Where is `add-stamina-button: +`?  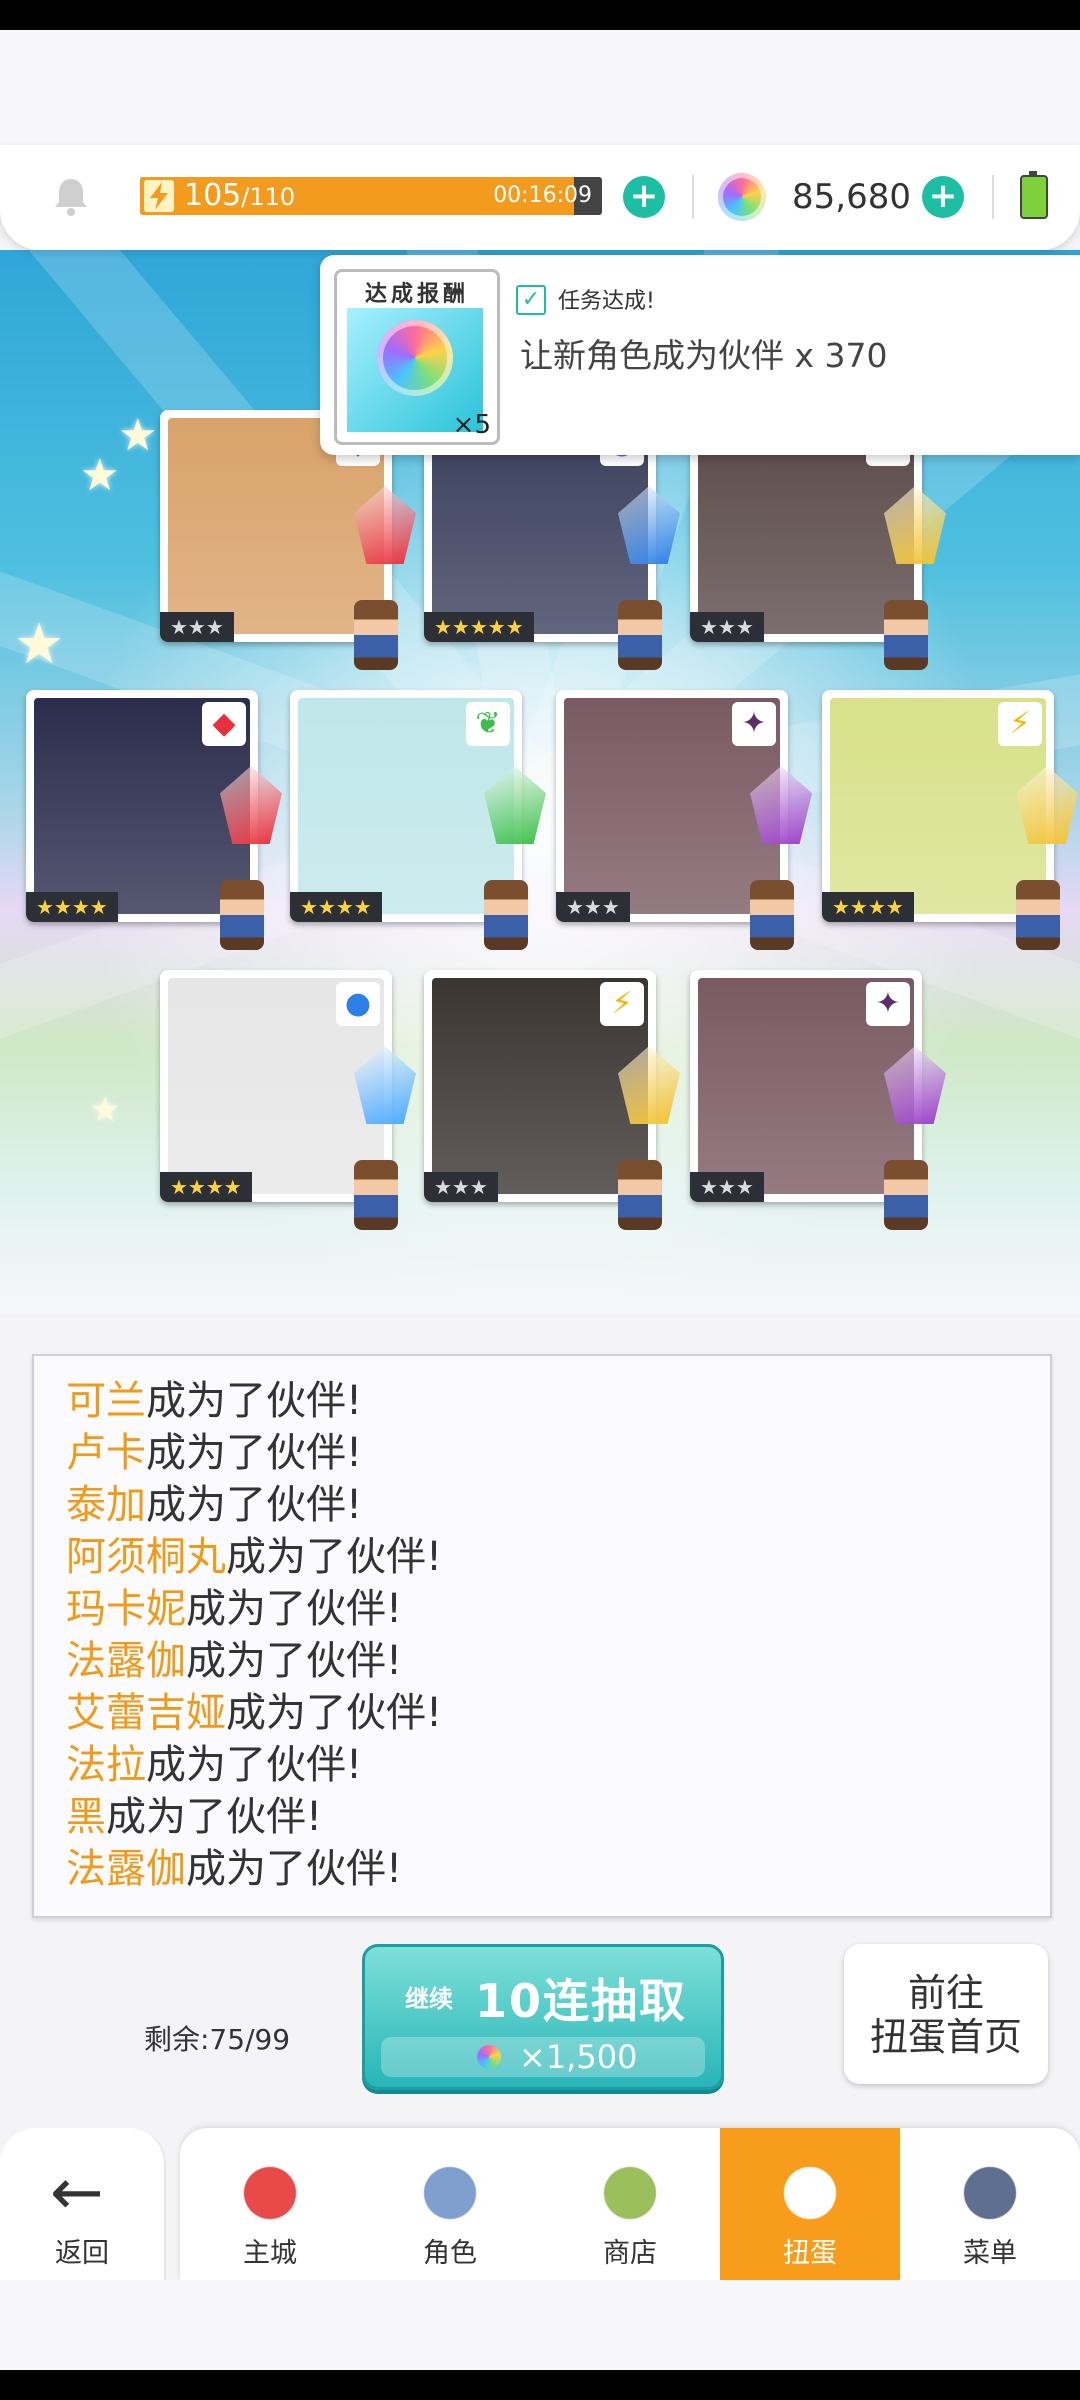 add-stamina-button: + is located at coordinates (644, 197).